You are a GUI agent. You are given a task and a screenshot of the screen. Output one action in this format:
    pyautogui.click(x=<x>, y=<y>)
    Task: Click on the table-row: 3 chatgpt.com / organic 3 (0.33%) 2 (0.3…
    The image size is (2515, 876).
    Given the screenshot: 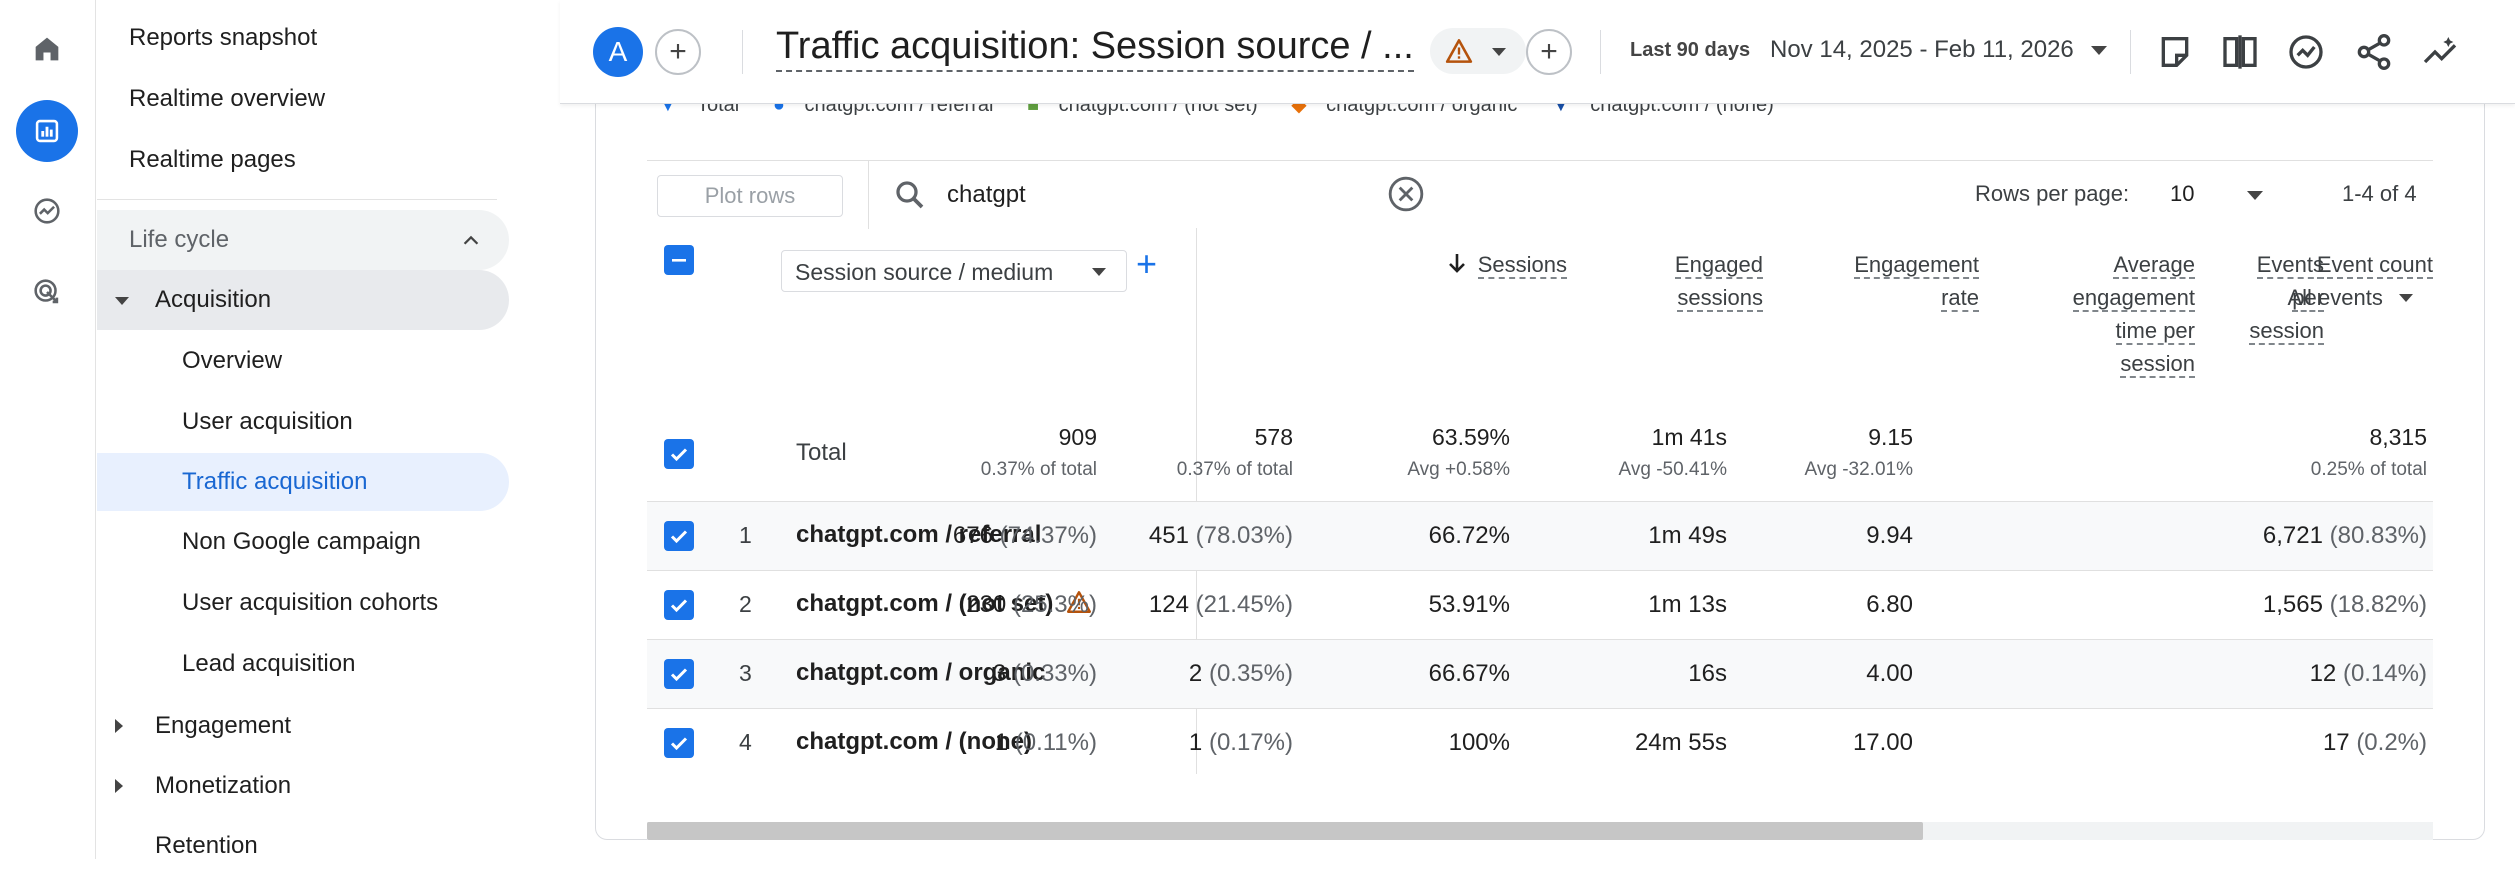 What is the action you would take?
    pyautogui.click(x=1540, y=674)
    